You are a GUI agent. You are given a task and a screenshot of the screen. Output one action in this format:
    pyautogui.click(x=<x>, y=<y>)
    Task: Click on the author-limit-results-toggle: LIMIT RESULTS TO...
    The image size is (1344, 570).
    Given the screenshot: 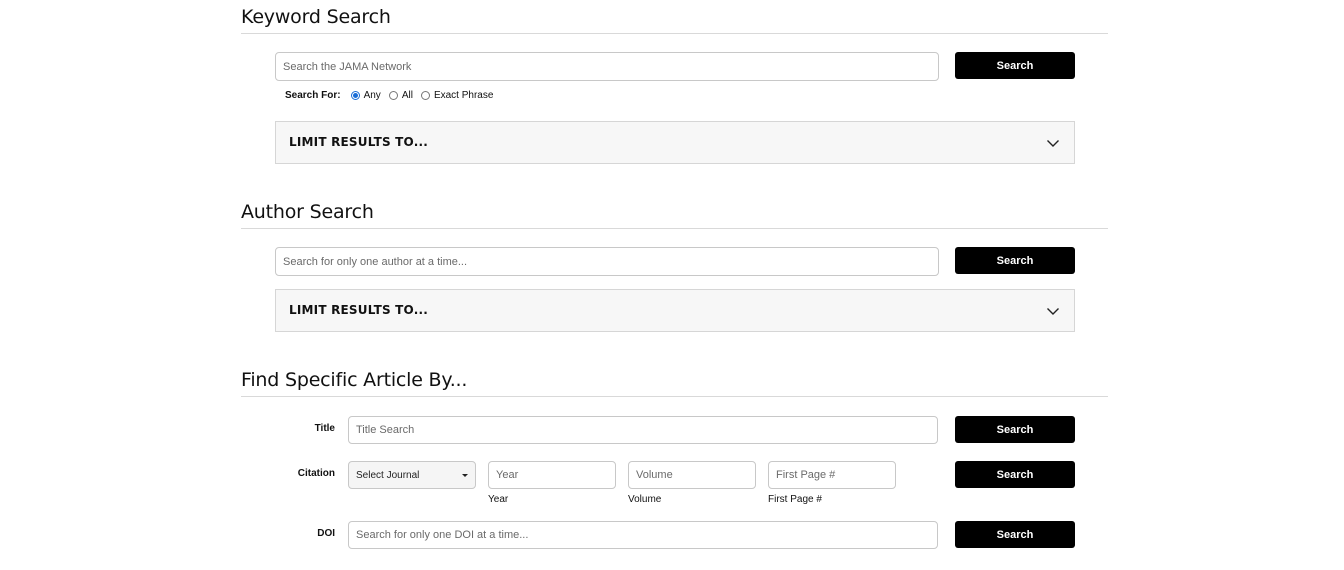 What is the action you would take?
    pyautogui.click(x=675, y=310)
    